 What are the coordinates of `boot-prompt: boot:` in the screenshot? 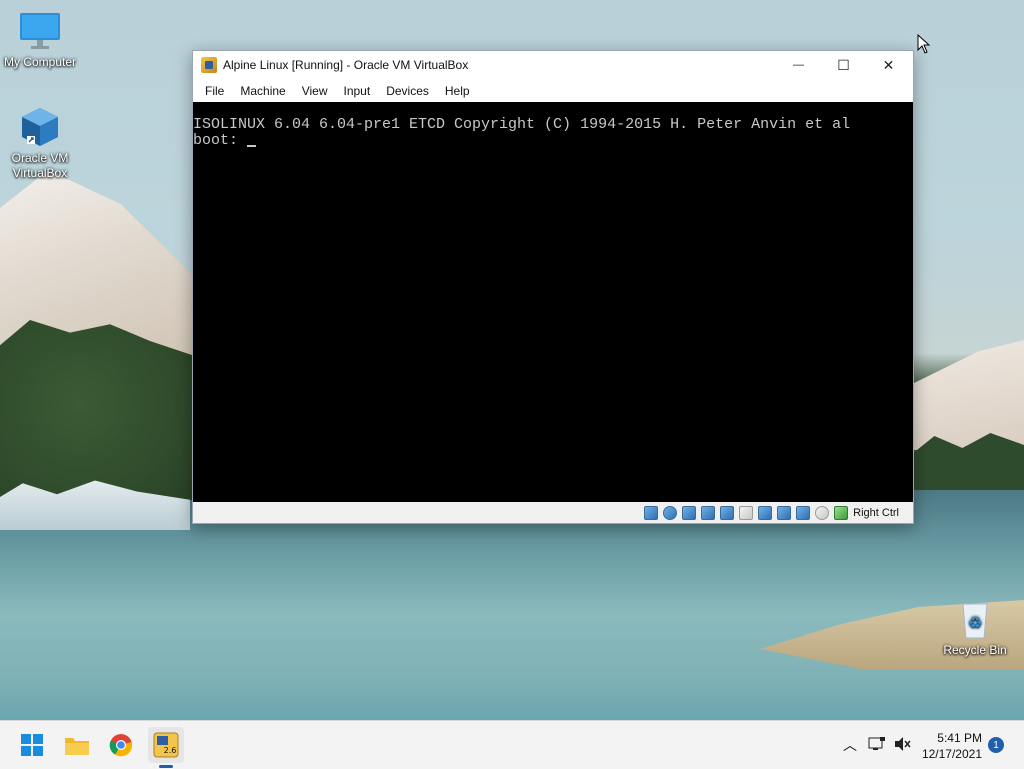 It's located at (220, 140).